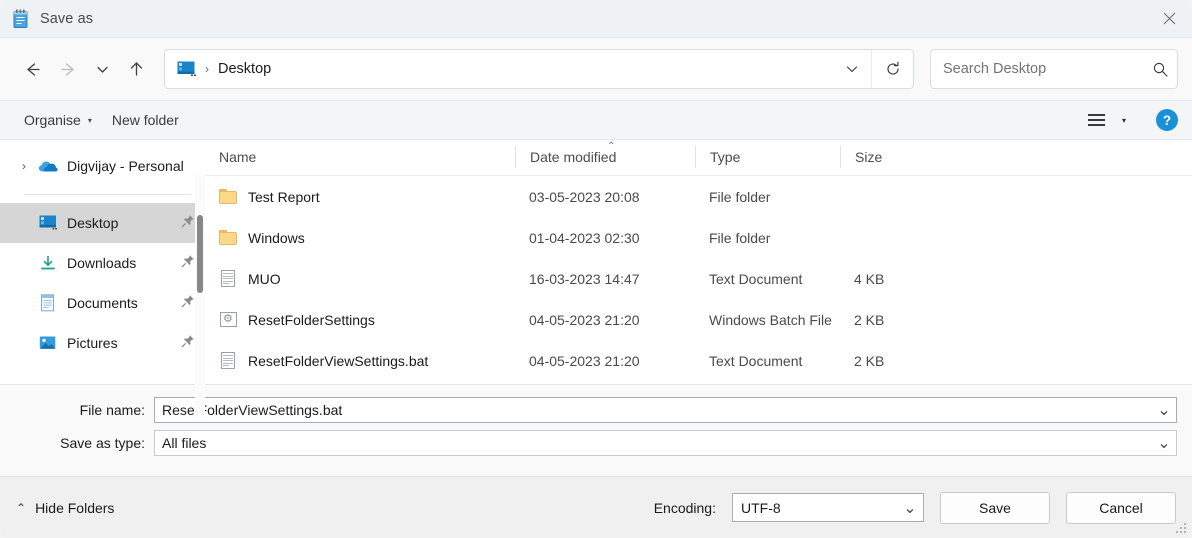  What do you see at coordinates (338, 360) in the screenshot?
I see `file-name-label: ResetFolderViewSettings.bat` at bounding box center [338, 360].